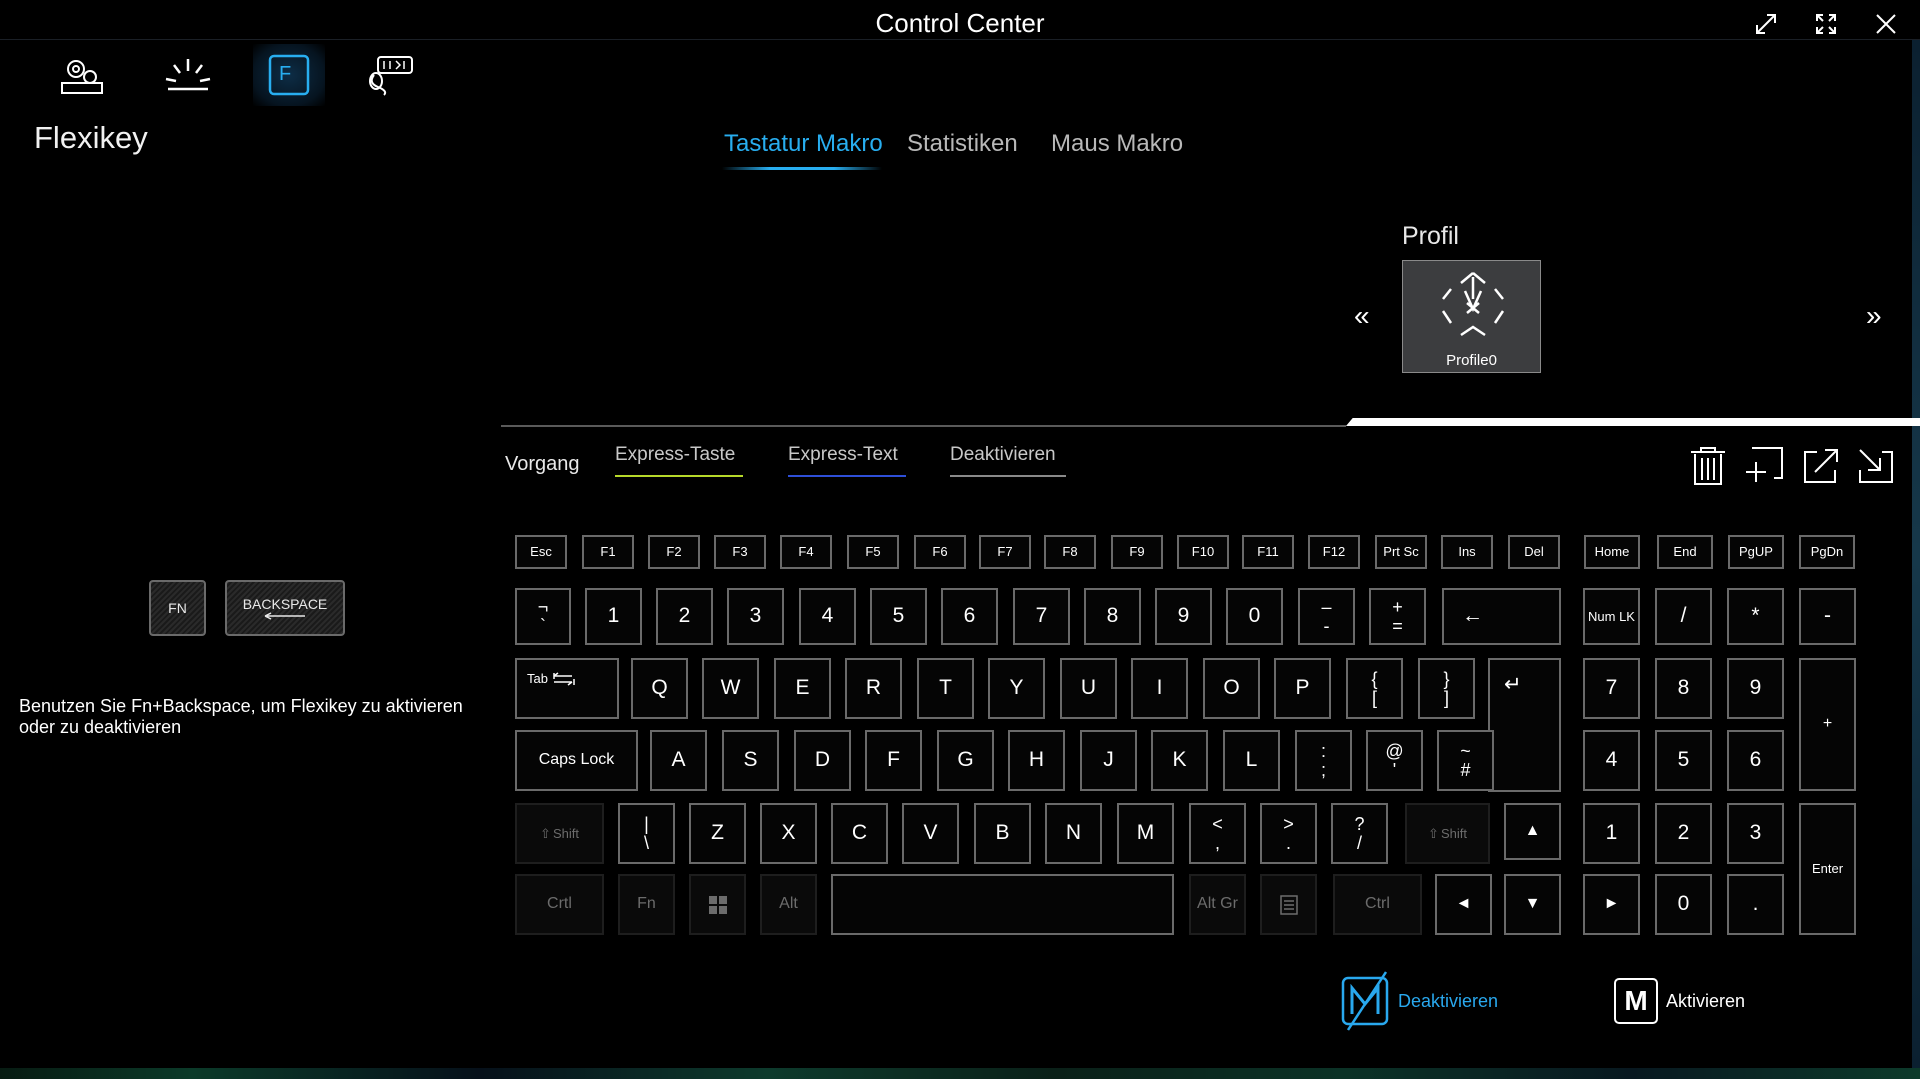  What do you see at coordinates (1683, 833) in the screenshot?
I see `key-num-2: 2` at bounding box center [1683, 833].